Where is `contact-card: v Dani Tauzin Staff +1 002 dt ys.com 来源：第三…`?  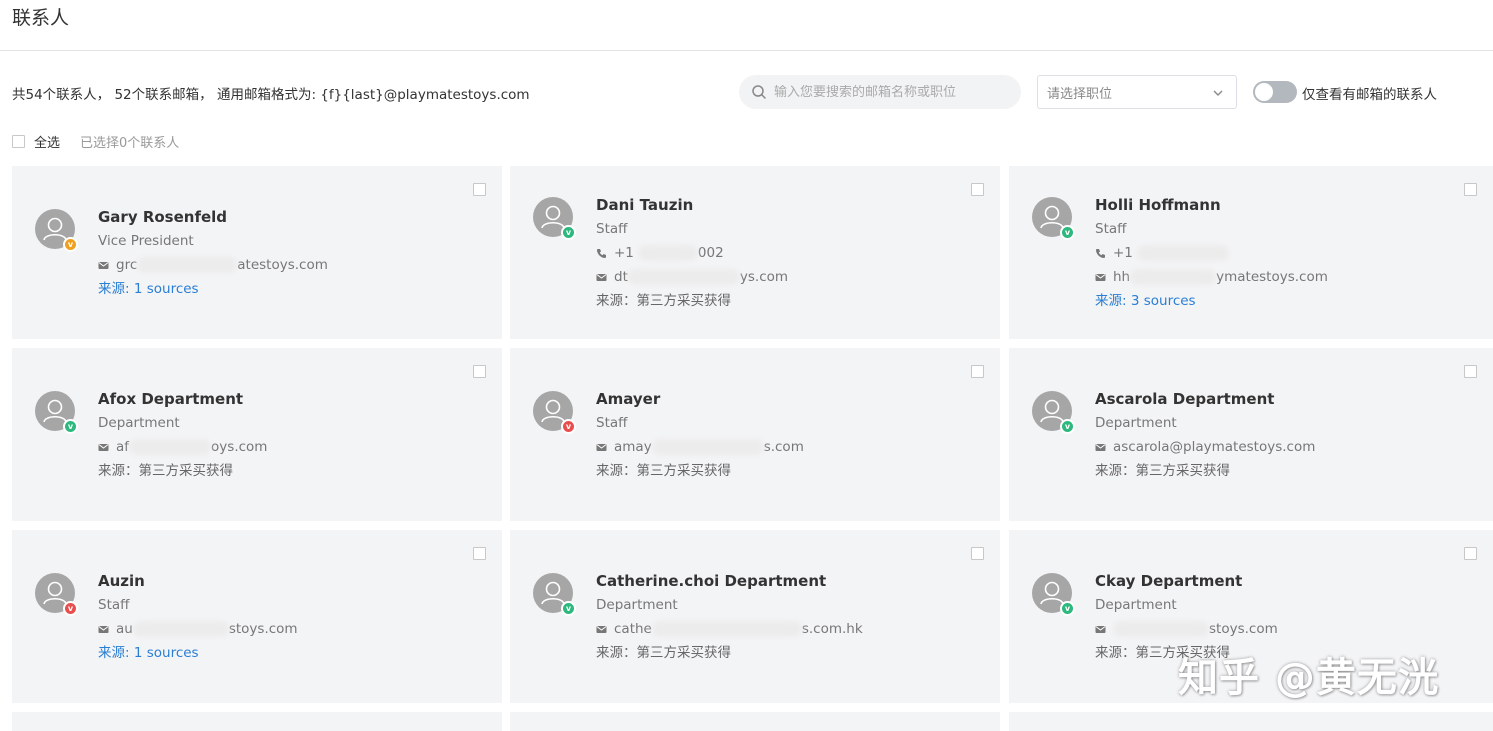
contact-card: v Dani Tauzin Staff +1 002 dt ys.com 来源：第三… is located at coordinates (755, 252).